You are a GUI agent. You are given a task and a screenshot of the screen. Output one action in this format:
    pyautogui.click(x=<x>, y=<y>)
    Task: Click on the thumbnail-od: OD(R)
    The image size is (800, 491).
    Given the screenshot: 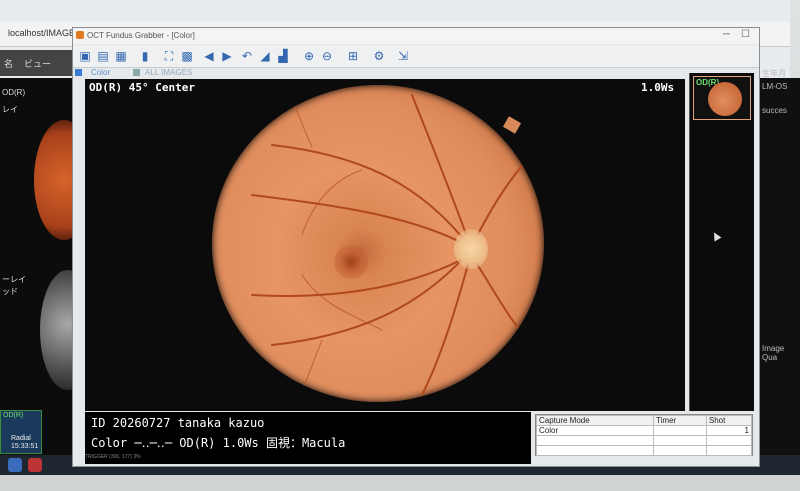 What is the action you would take?
    pyautogui.click(x=722, y=98)
    